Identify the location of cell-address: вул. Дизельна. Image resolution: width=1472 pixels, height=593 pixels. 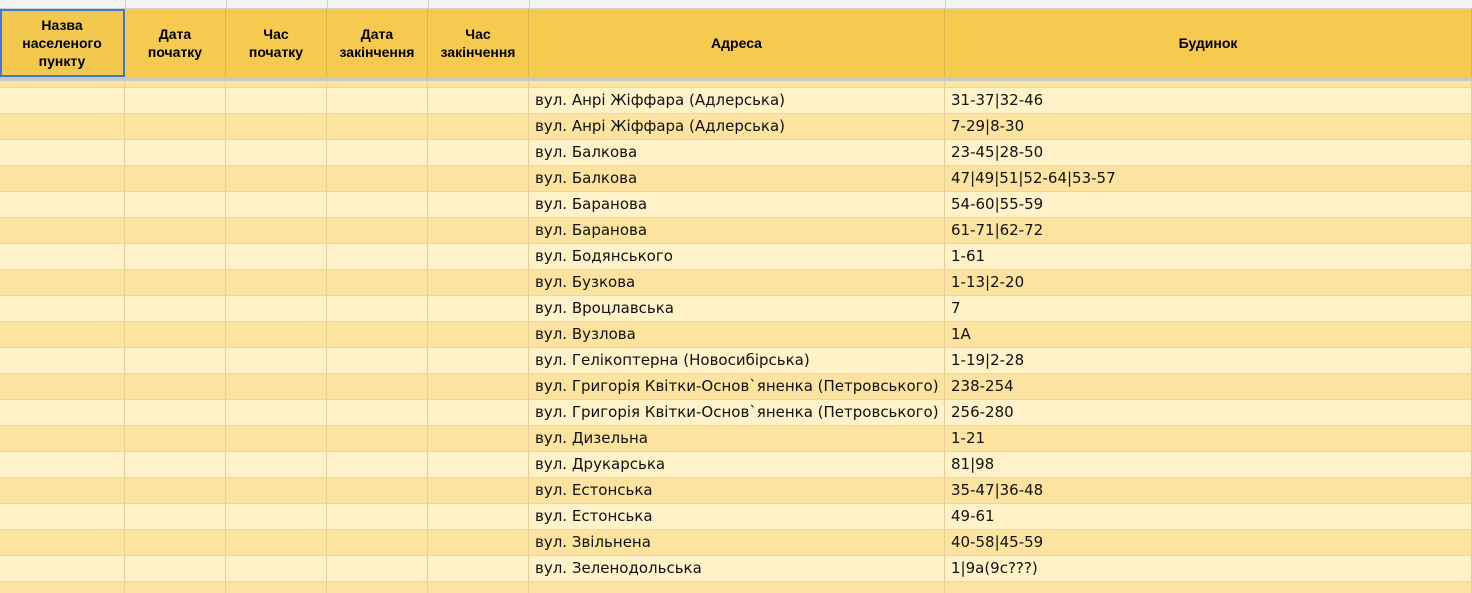
(737, 438).